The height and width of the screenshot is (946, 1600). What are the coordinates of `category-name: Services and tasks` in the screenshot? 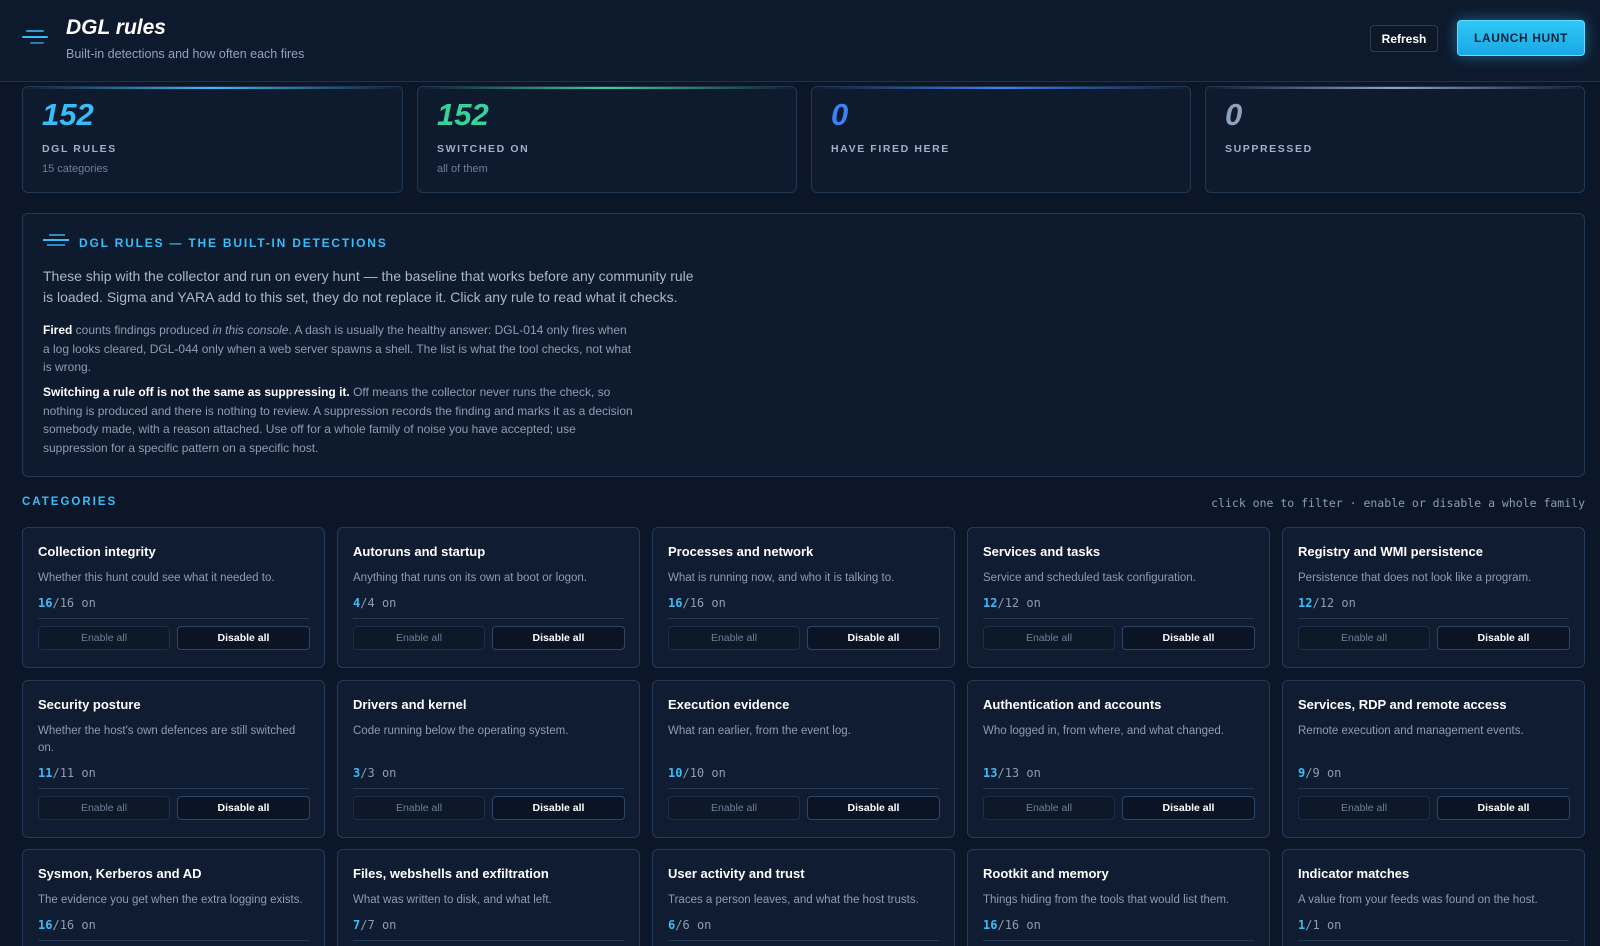 It's located at (1042, 551).